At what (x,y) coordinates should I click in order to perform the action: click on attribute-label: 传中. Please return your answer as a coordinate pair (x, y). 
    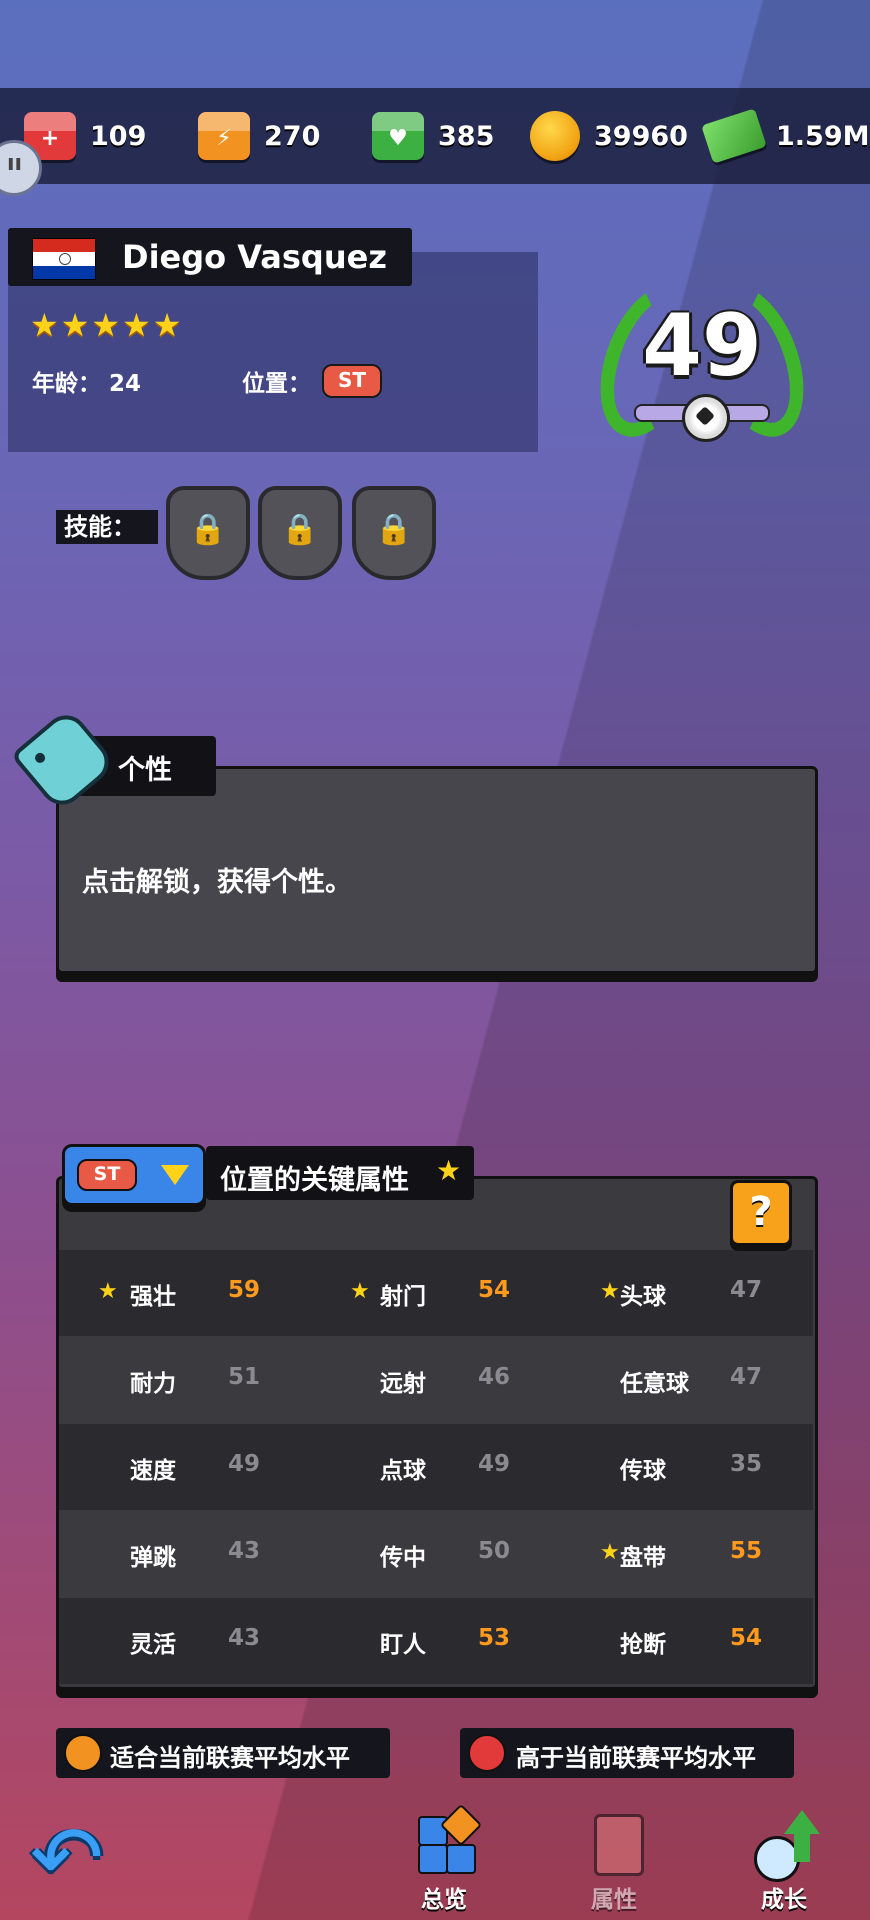
    Looking at the image, I should click on (403, 1558).